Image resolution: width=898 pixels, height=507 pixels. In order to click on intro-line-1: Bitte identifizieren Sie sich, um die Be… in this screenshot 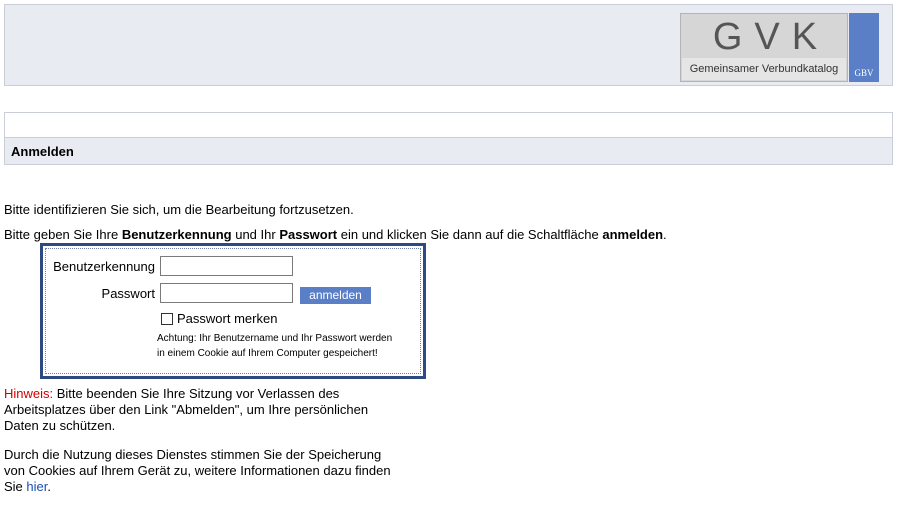, I will do `click(179, 209)`.